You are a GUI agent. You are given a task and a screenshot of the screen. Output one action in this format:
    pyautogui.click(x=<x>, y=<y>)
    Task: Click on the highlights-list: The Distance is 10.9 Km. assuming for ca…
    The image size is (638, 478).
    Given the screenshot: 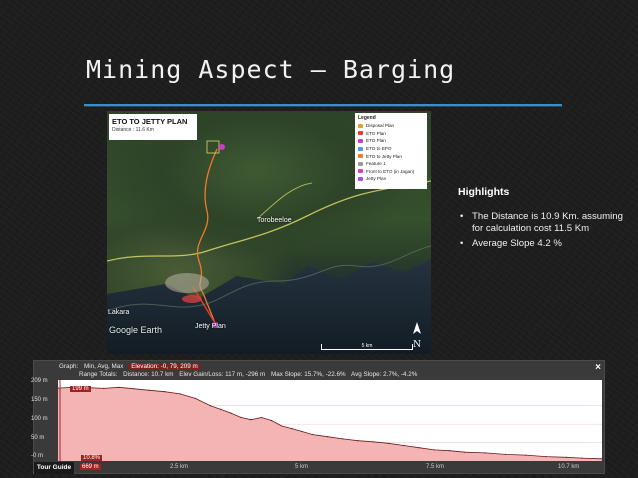 What is the action you would take?
    pyautogui.click(x=543, y=231)
    